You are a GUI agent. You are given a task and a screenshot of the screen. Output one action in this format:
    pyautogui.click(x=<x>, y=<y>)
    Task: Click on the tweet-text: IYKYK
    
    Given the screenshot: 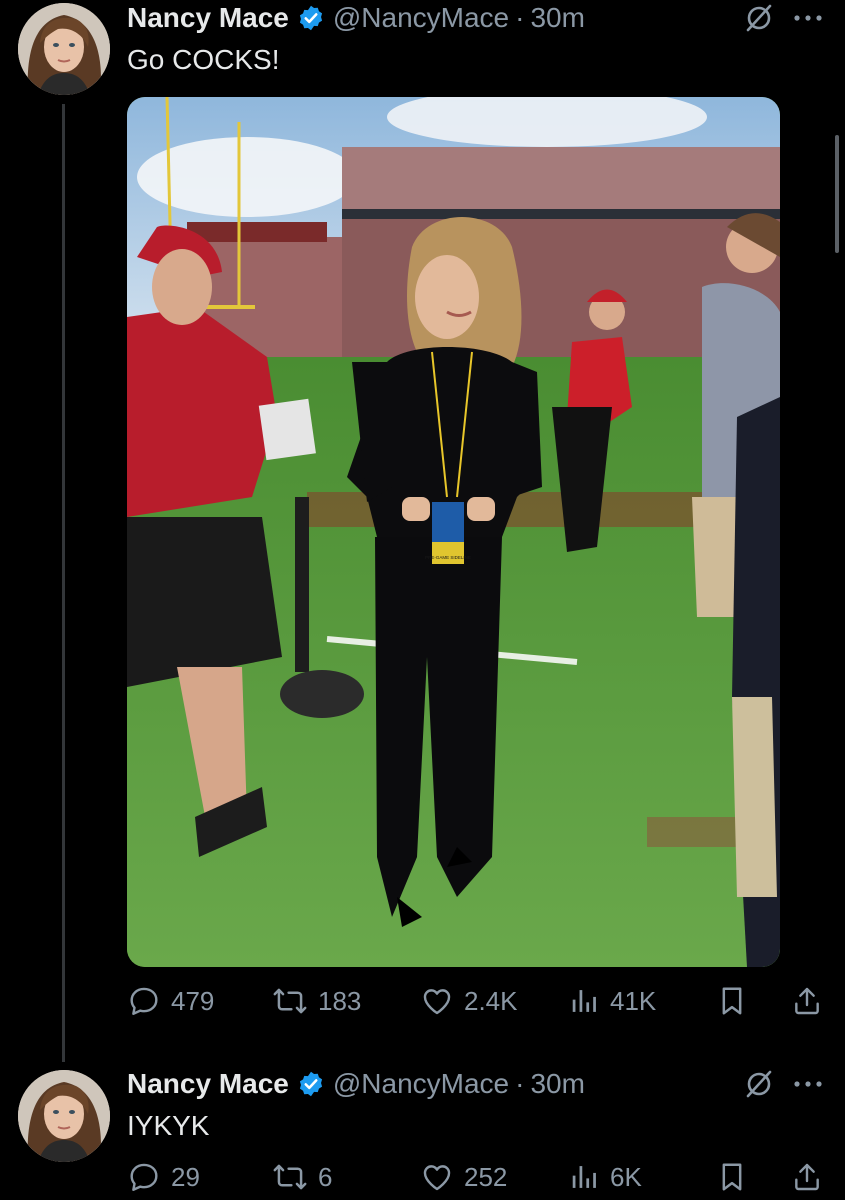 What is the action you would take?
    pyautogui.click(x=168, y=1125)
    